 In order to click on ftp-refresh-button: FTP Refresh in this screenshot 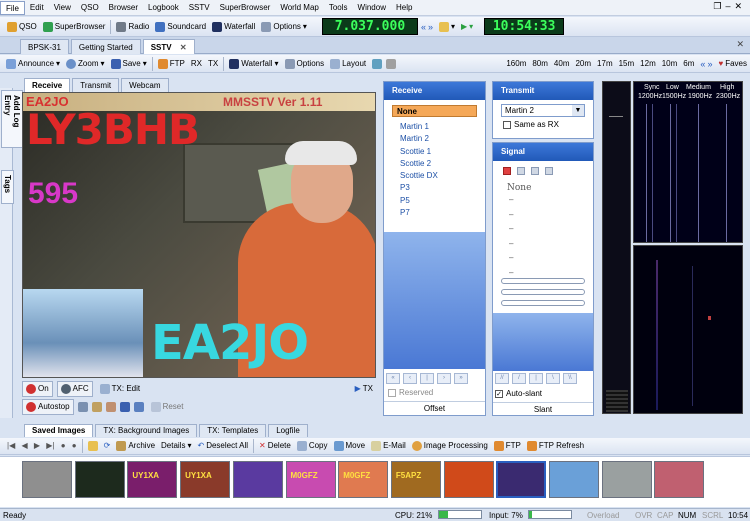, I will do `click(555, 446)`.